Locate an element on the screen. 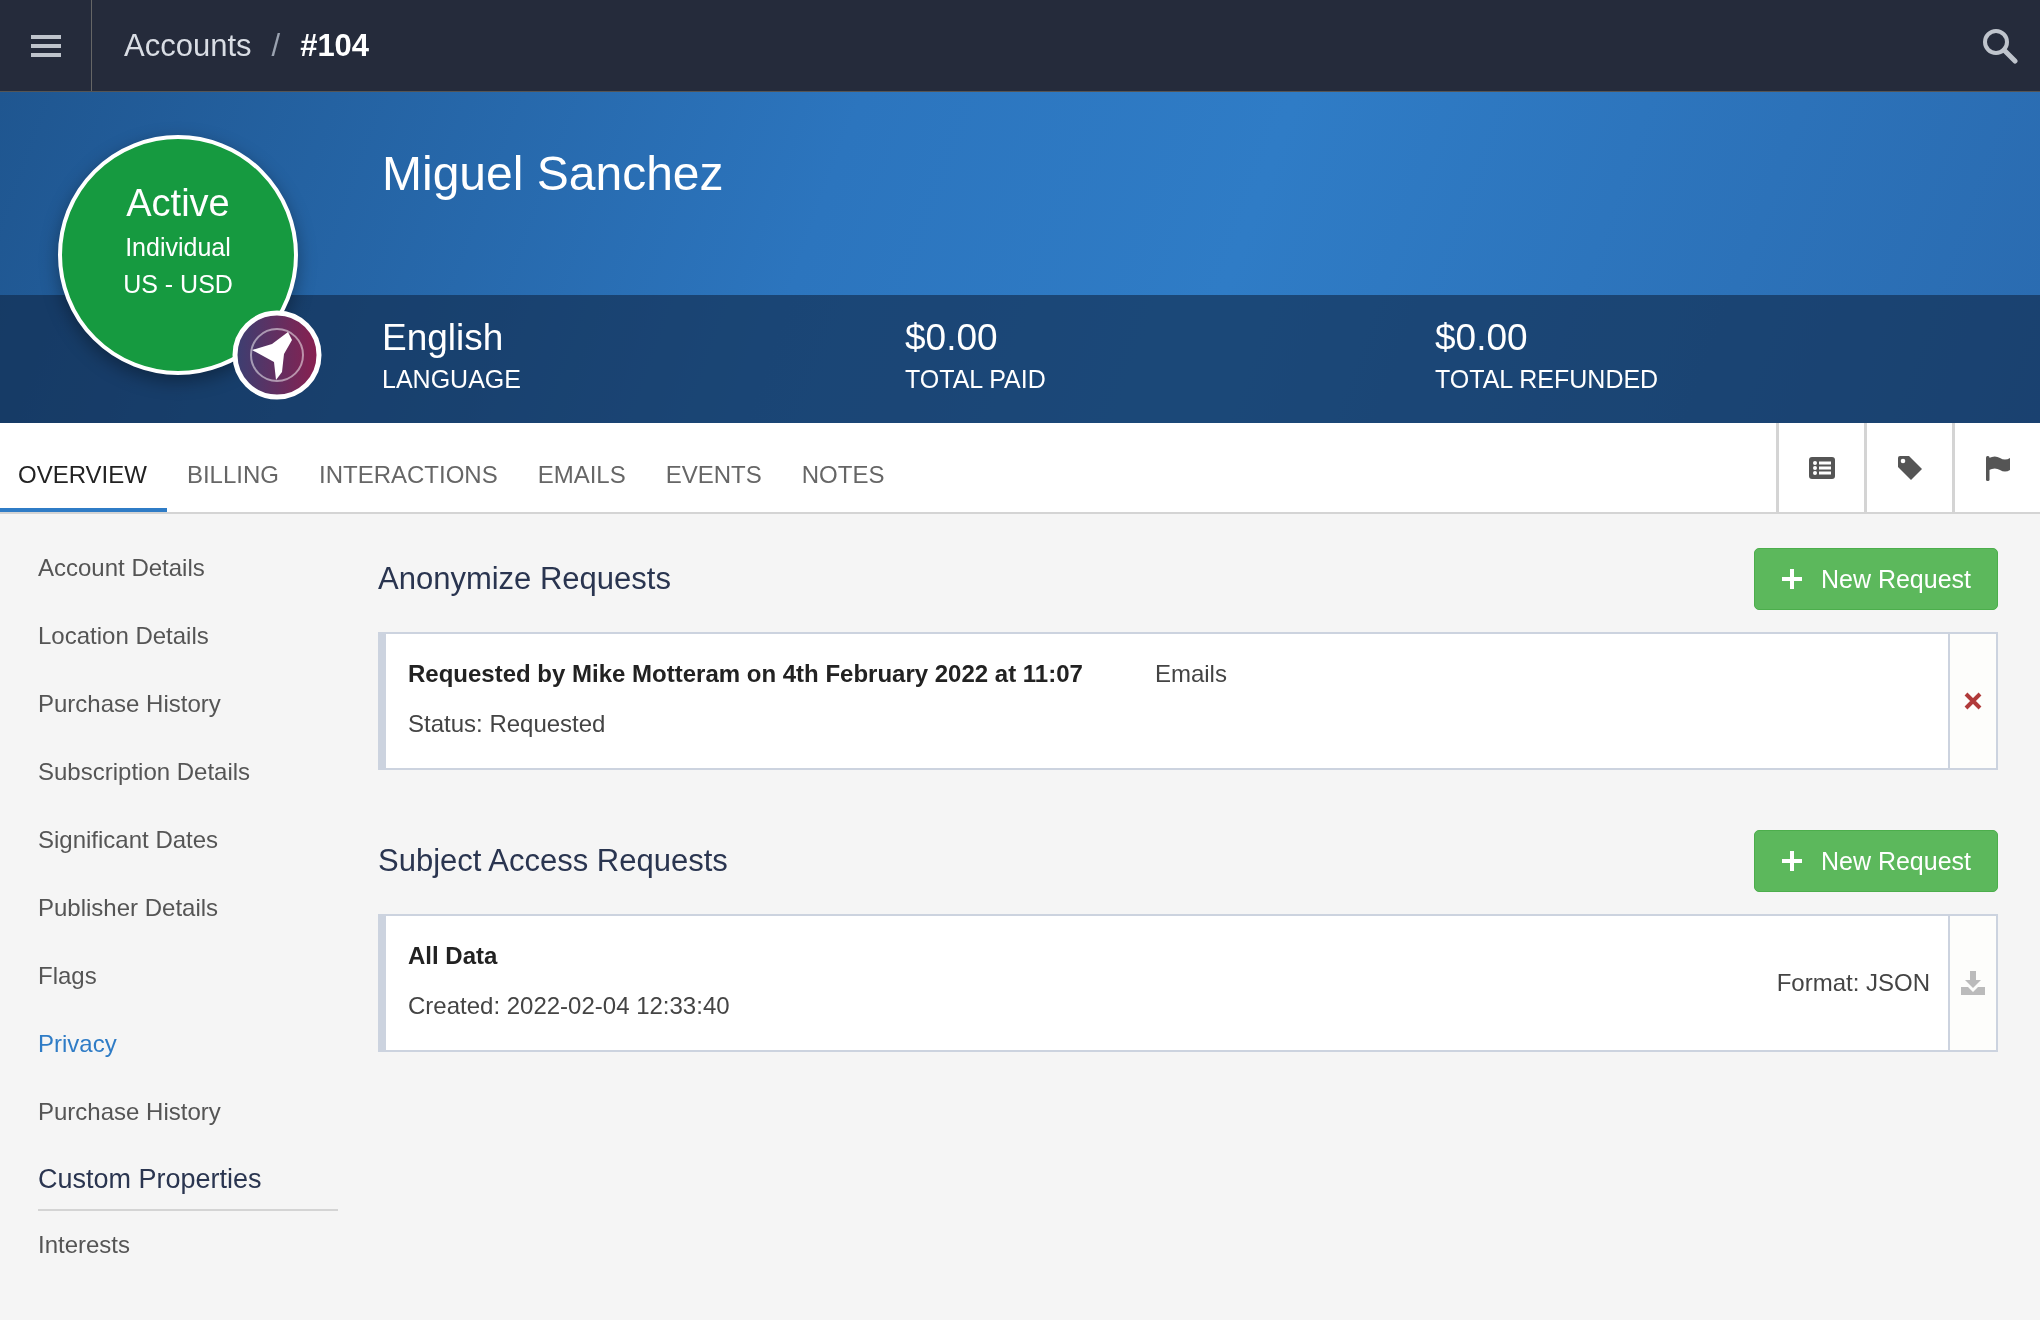  account-region: US - USD is located at coordinates (178, 284).